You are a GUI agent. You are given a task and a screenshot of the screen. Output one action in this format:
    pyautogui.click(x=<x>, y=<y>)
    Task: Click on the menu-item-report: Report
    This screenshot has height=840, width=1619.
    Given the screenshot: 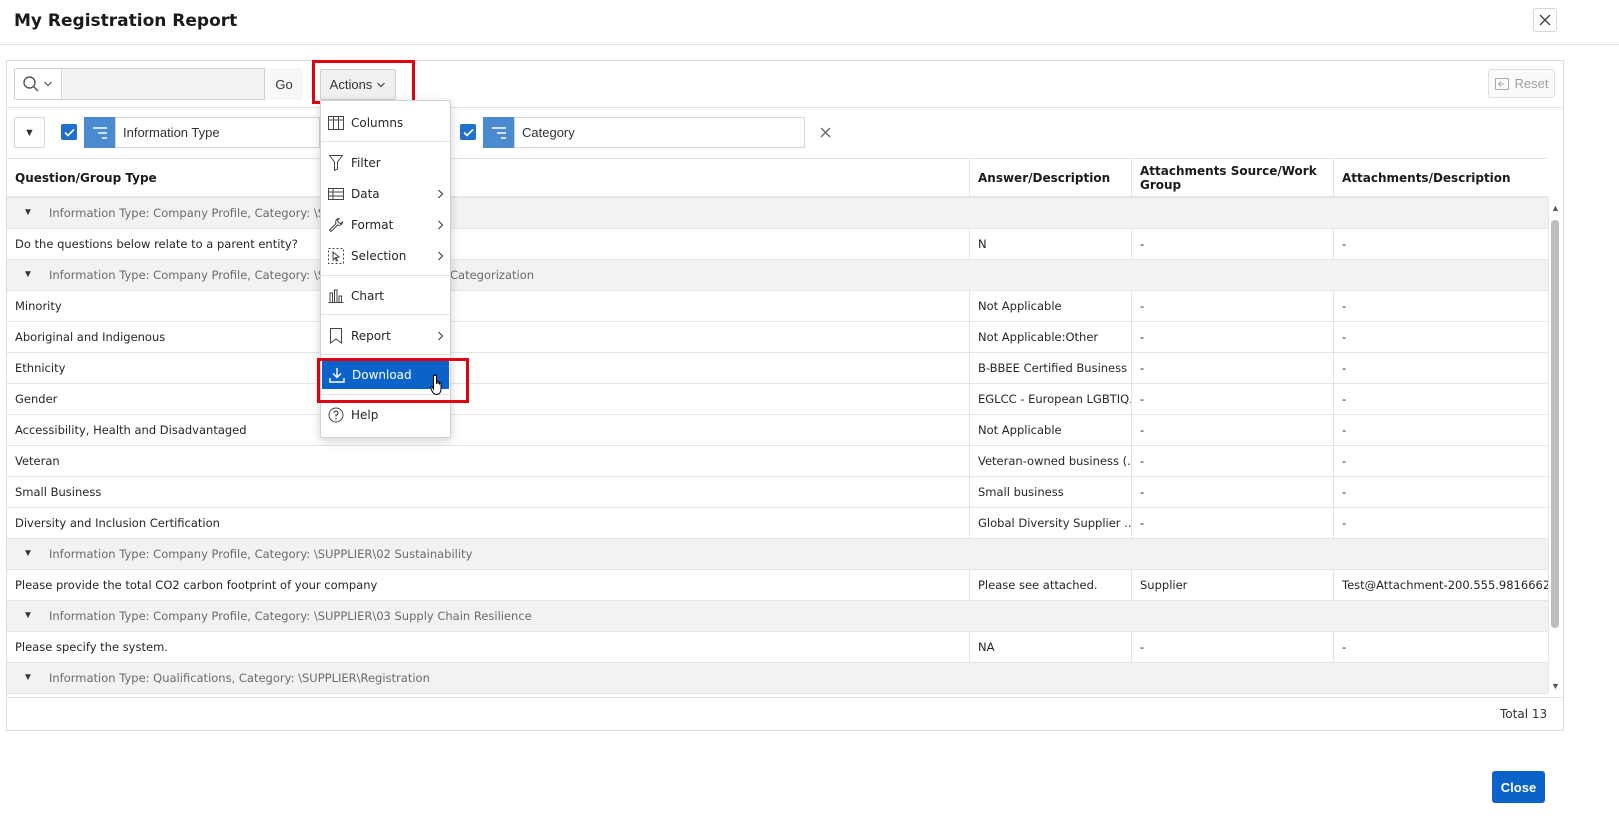 What is the action you would take?
    pyautogui.click(x=385, y=336)
    